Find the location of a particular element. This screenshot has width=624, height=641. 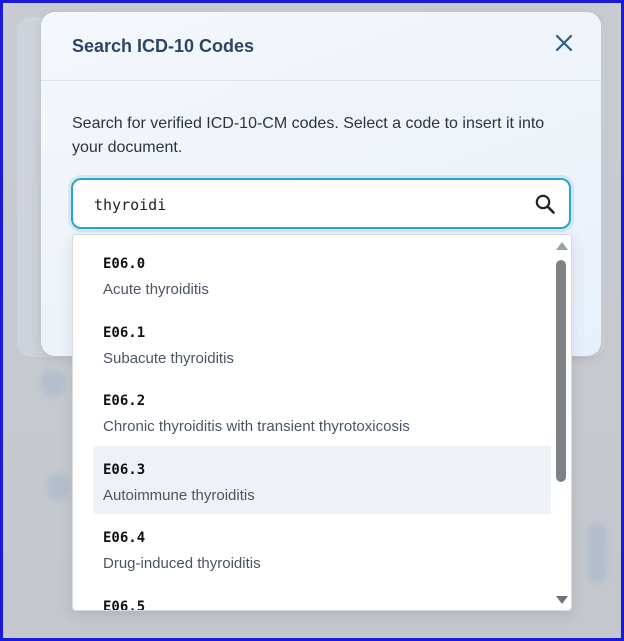

modal-title: Search ICD-10 Codes is located at coordinates (163, 46).